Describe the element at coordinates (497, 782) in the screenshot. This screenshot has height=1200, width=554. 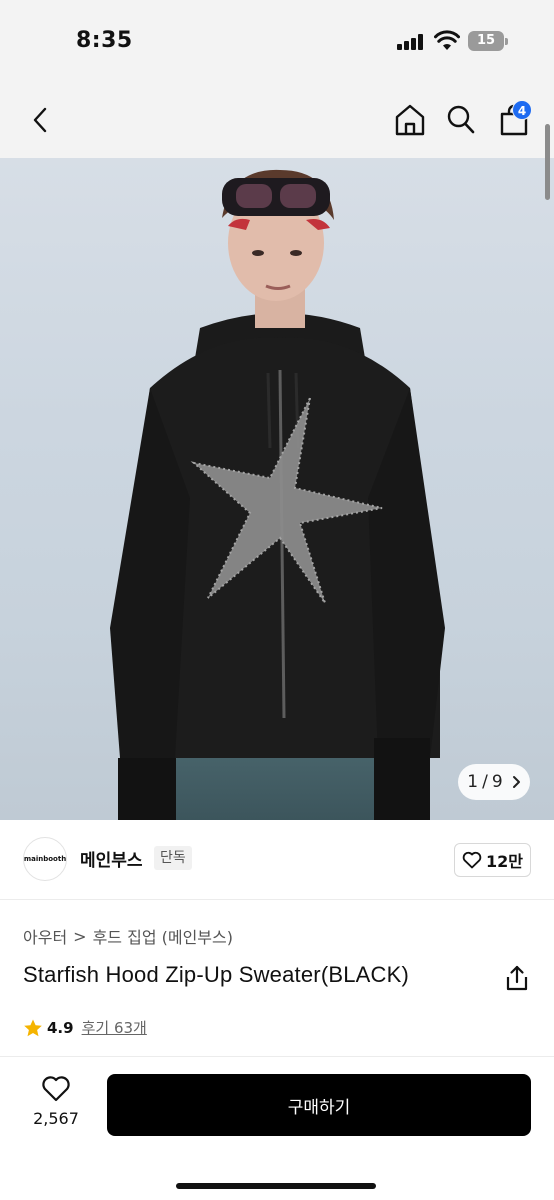
I see `total-images: 9` at that location.